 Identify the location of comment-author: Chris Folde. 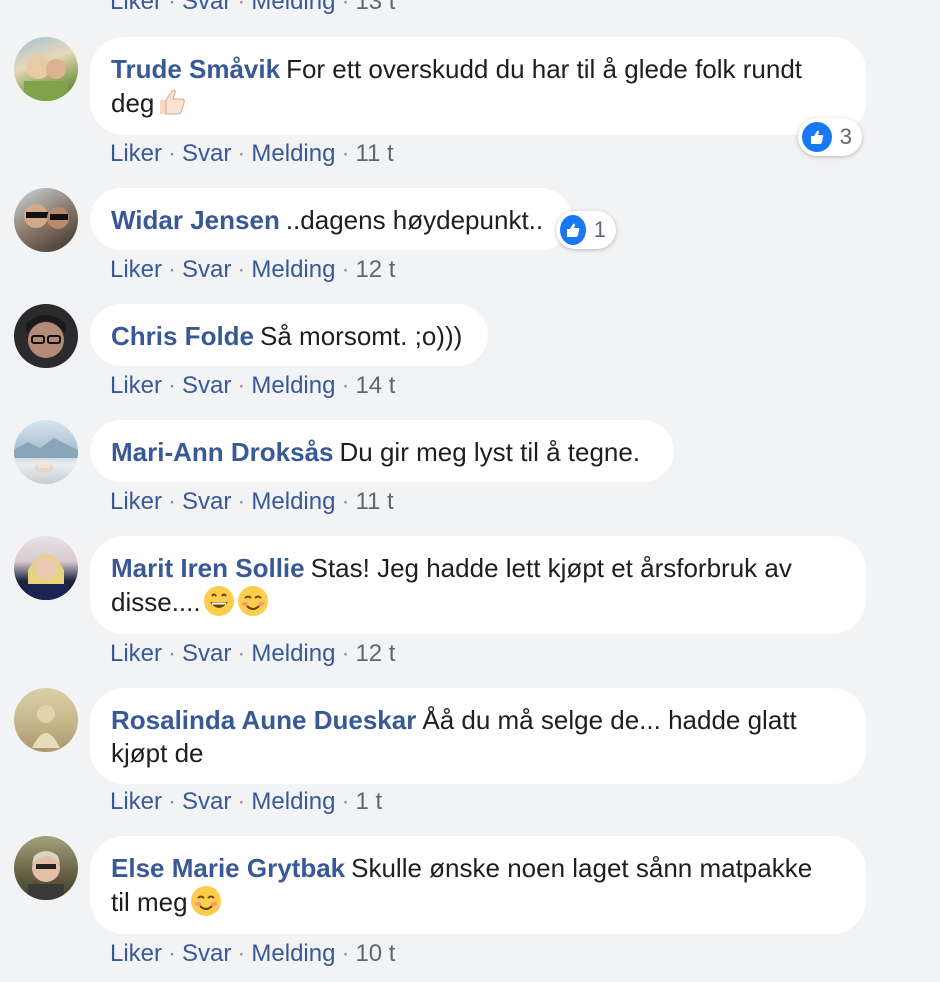
(182, 336).